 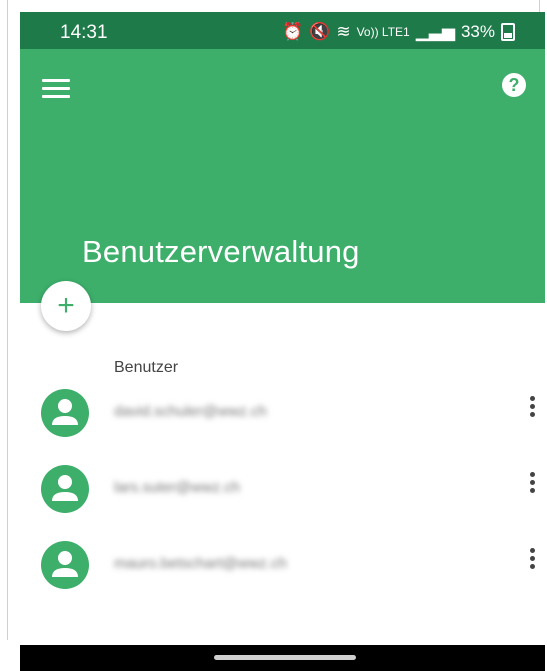 I want to click on signal-icon: ▁▃▅, so click(x=435, y=31).